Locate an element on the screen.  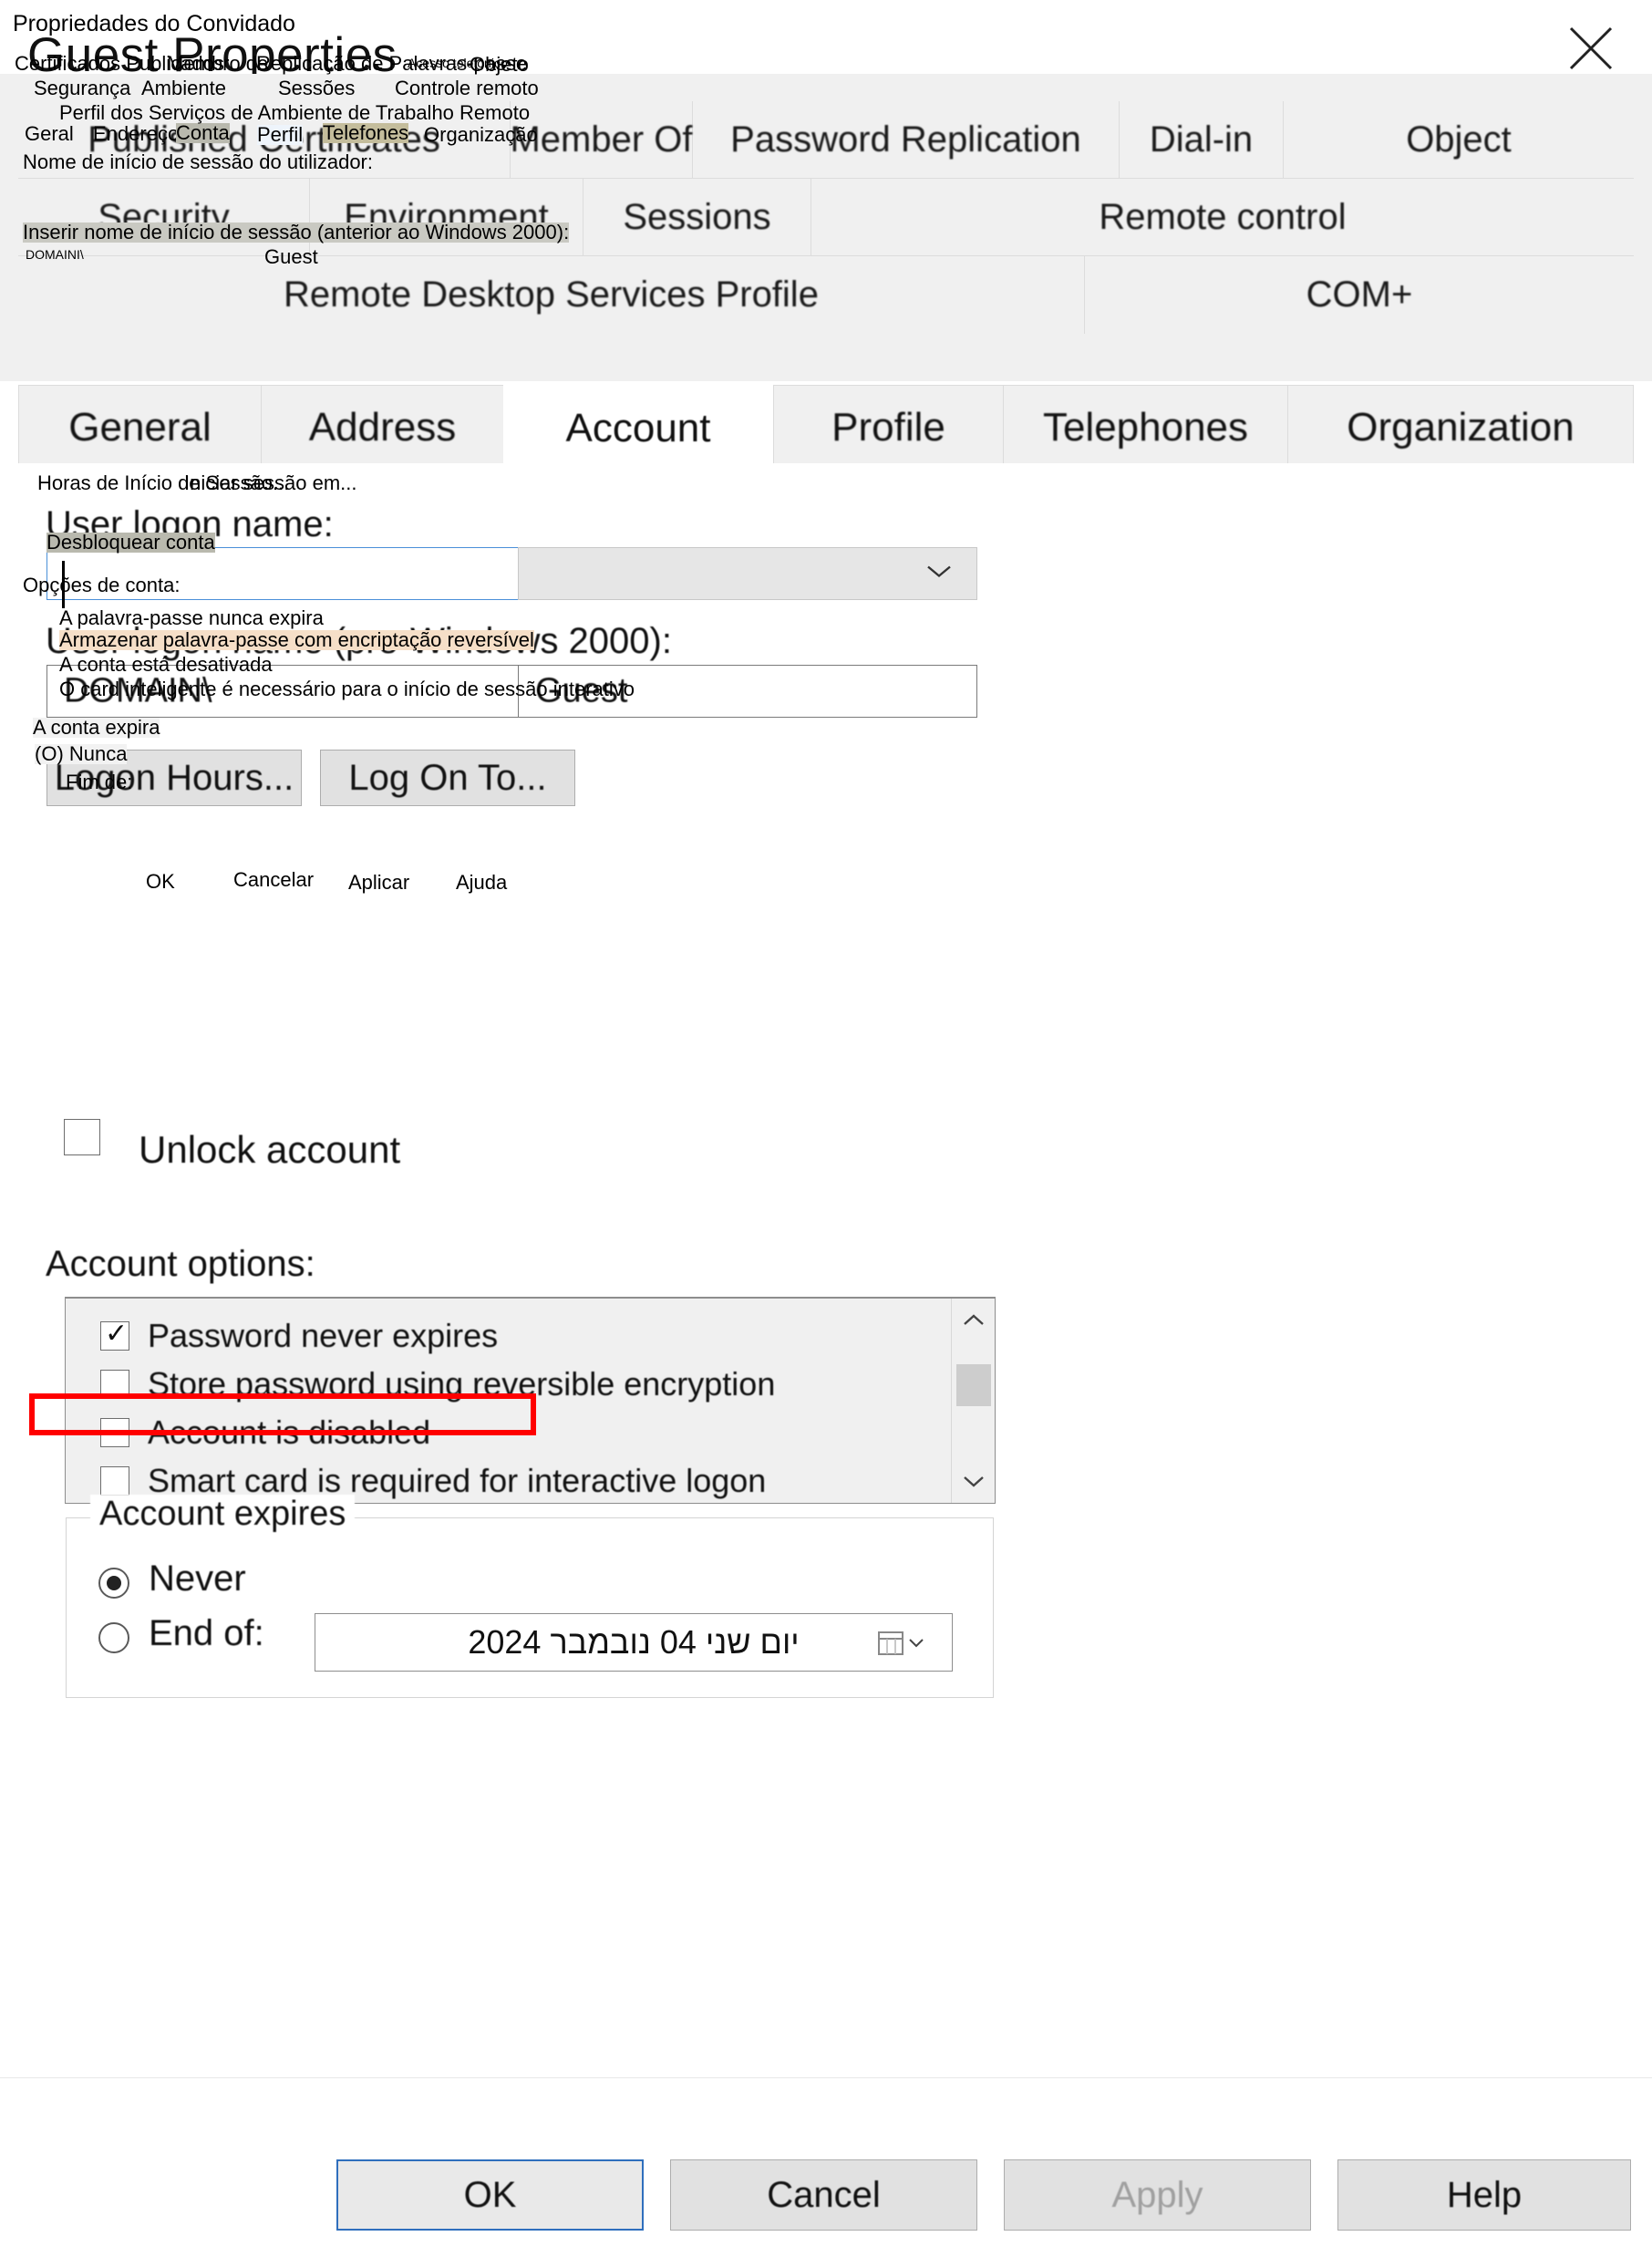
tab-label: Account is located at coordinates (638, 428).